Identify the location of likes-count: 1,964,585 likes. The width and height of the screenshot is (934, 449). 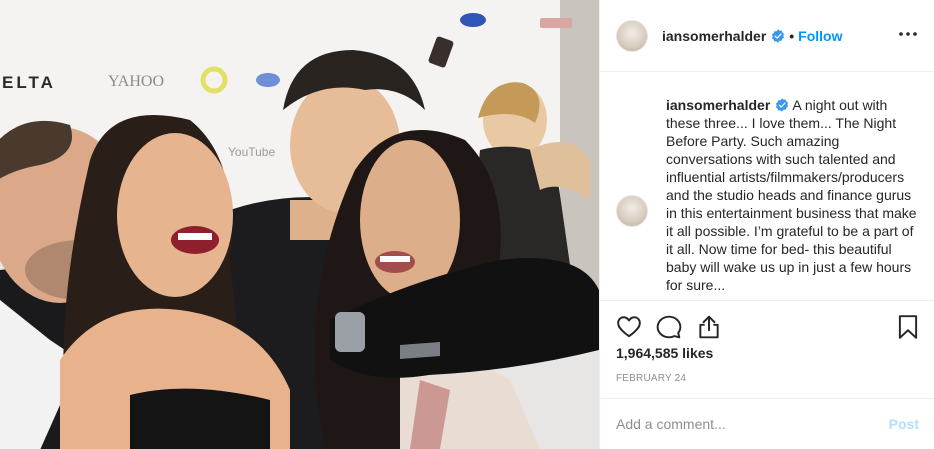
(664, 353).